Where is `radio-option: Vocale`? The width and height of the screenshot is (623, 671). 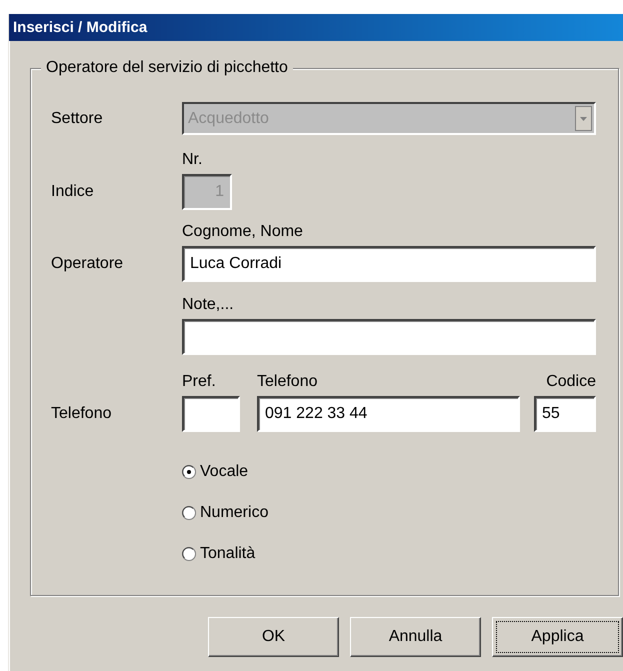 radio-option: Vocale is located at coordinates (215, 472).